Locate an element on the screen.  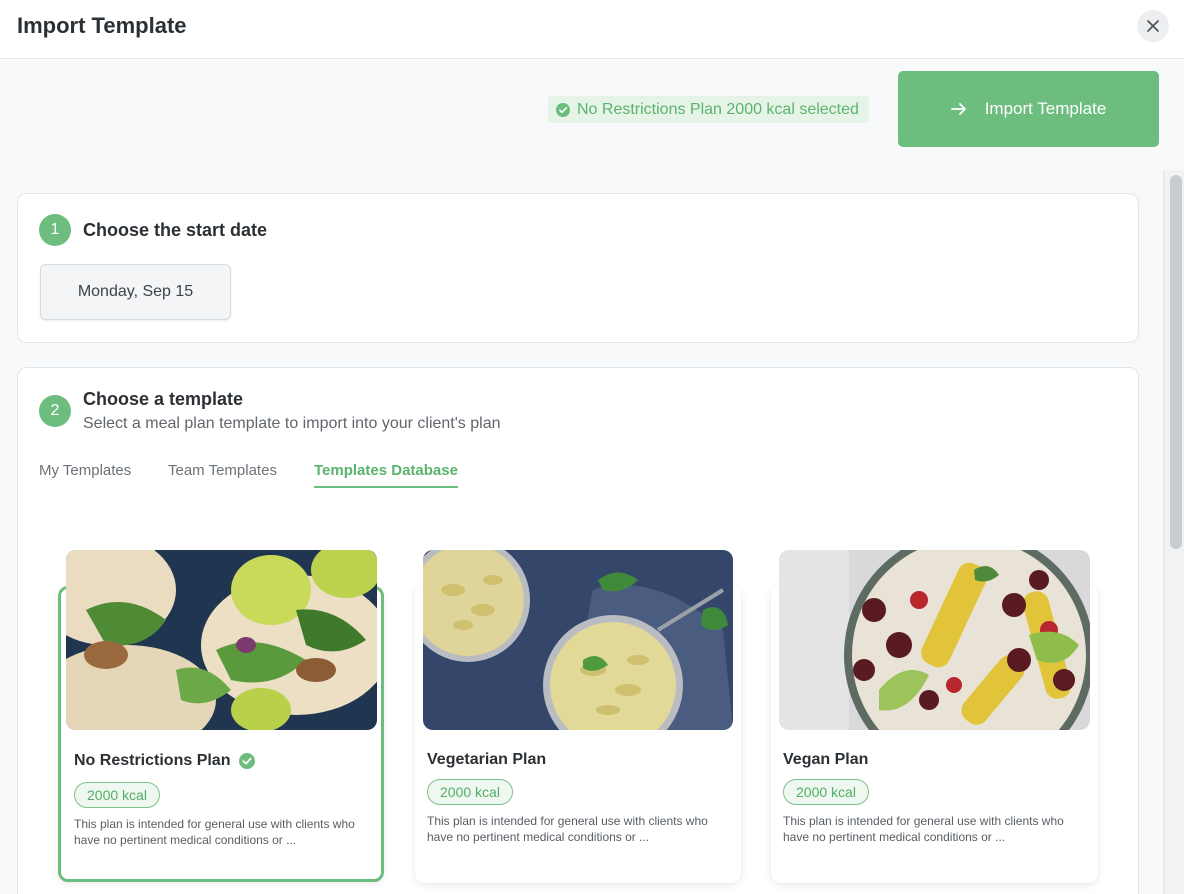
template-name-vegetarian: Vegetarian Plan is located at coordinates (486, 760).